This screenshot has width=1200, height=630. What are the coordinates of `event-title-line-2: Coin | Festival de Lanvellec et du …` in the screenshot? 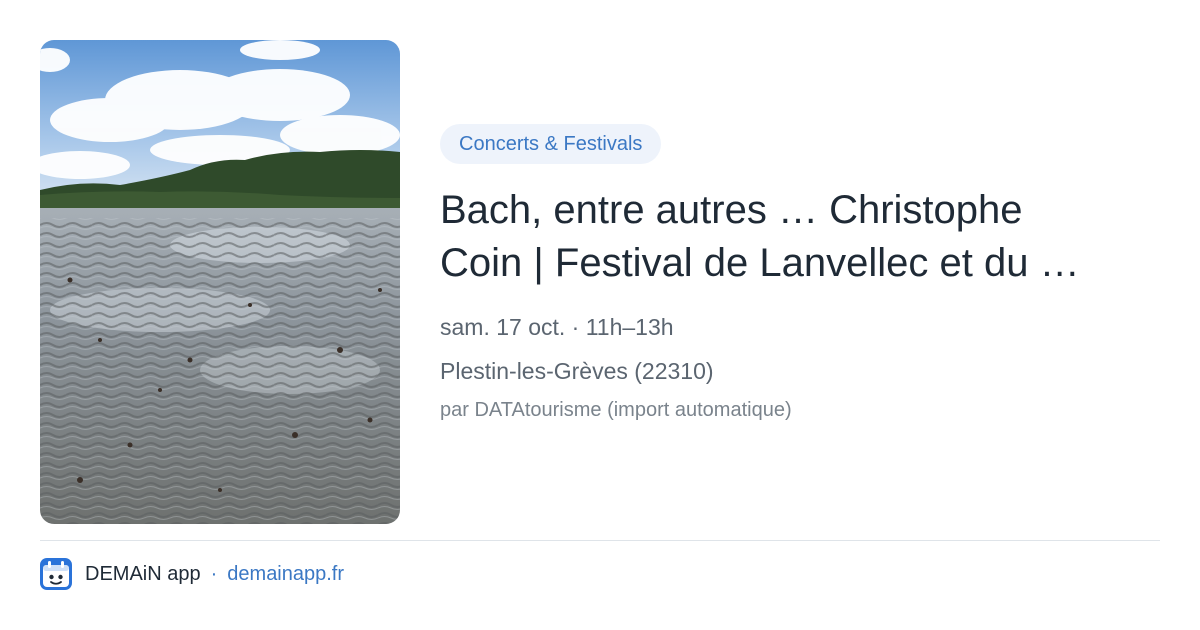 It's located at (760, 263).